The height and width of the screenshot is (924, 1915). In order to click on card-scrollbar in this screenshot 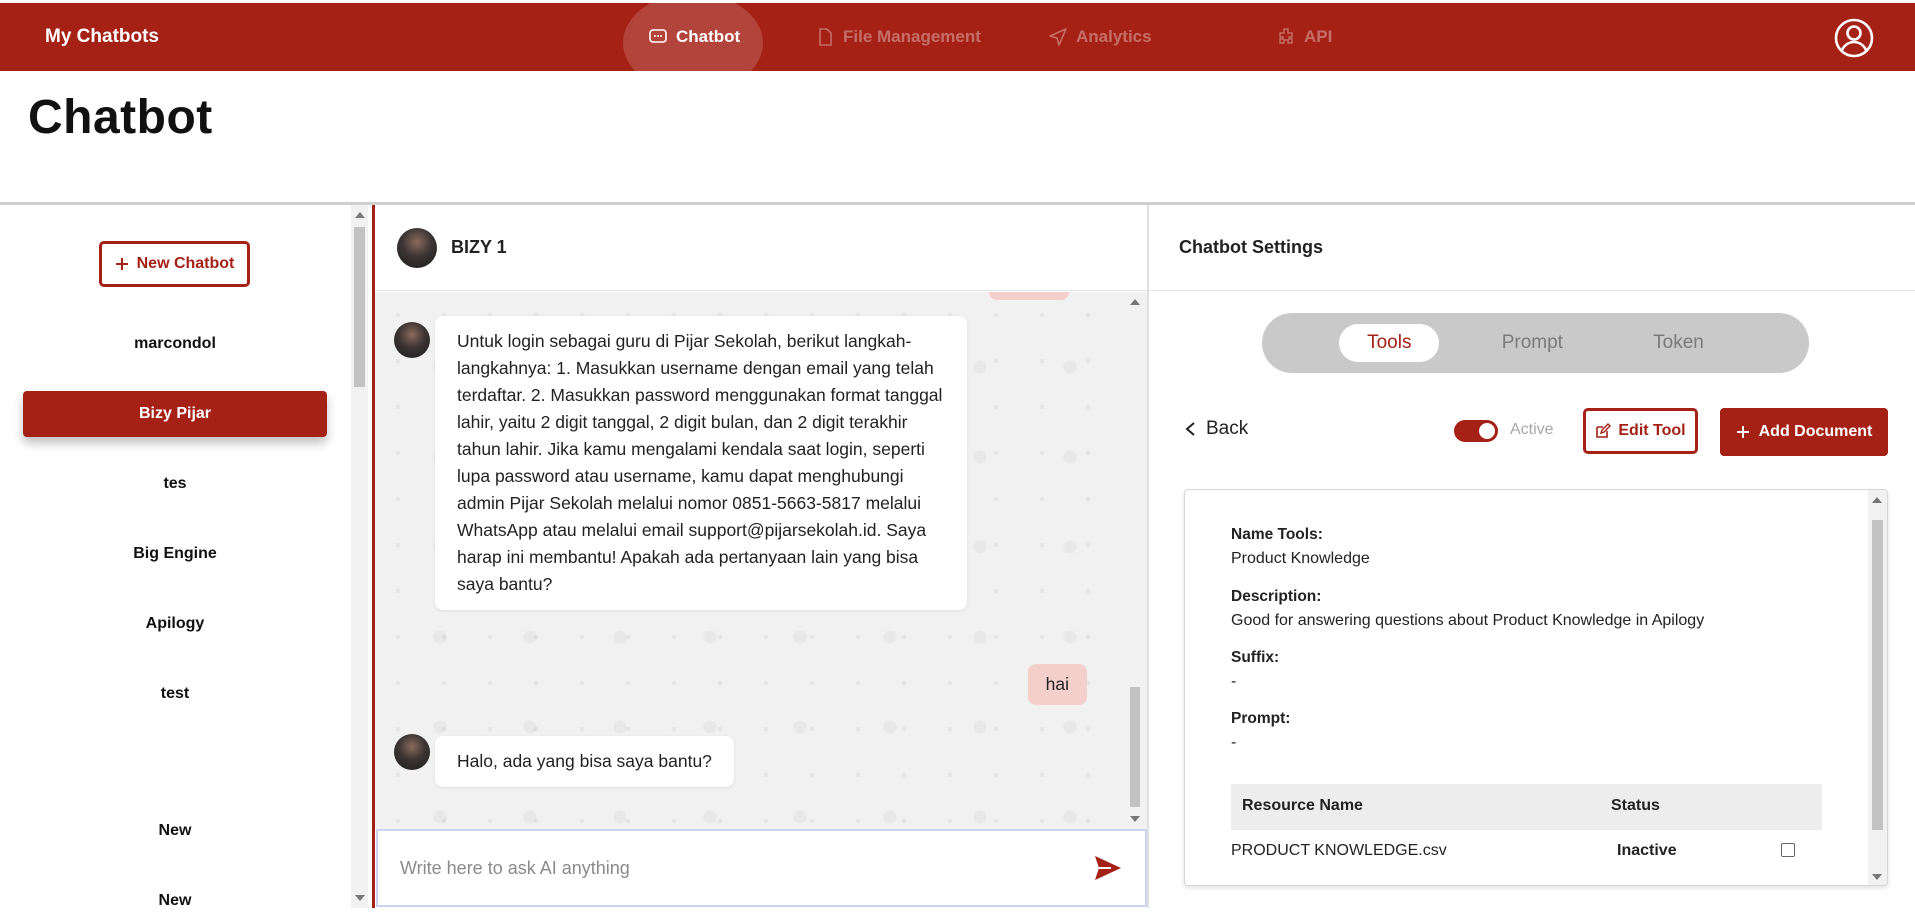, I will do `click(1877, 687)`.